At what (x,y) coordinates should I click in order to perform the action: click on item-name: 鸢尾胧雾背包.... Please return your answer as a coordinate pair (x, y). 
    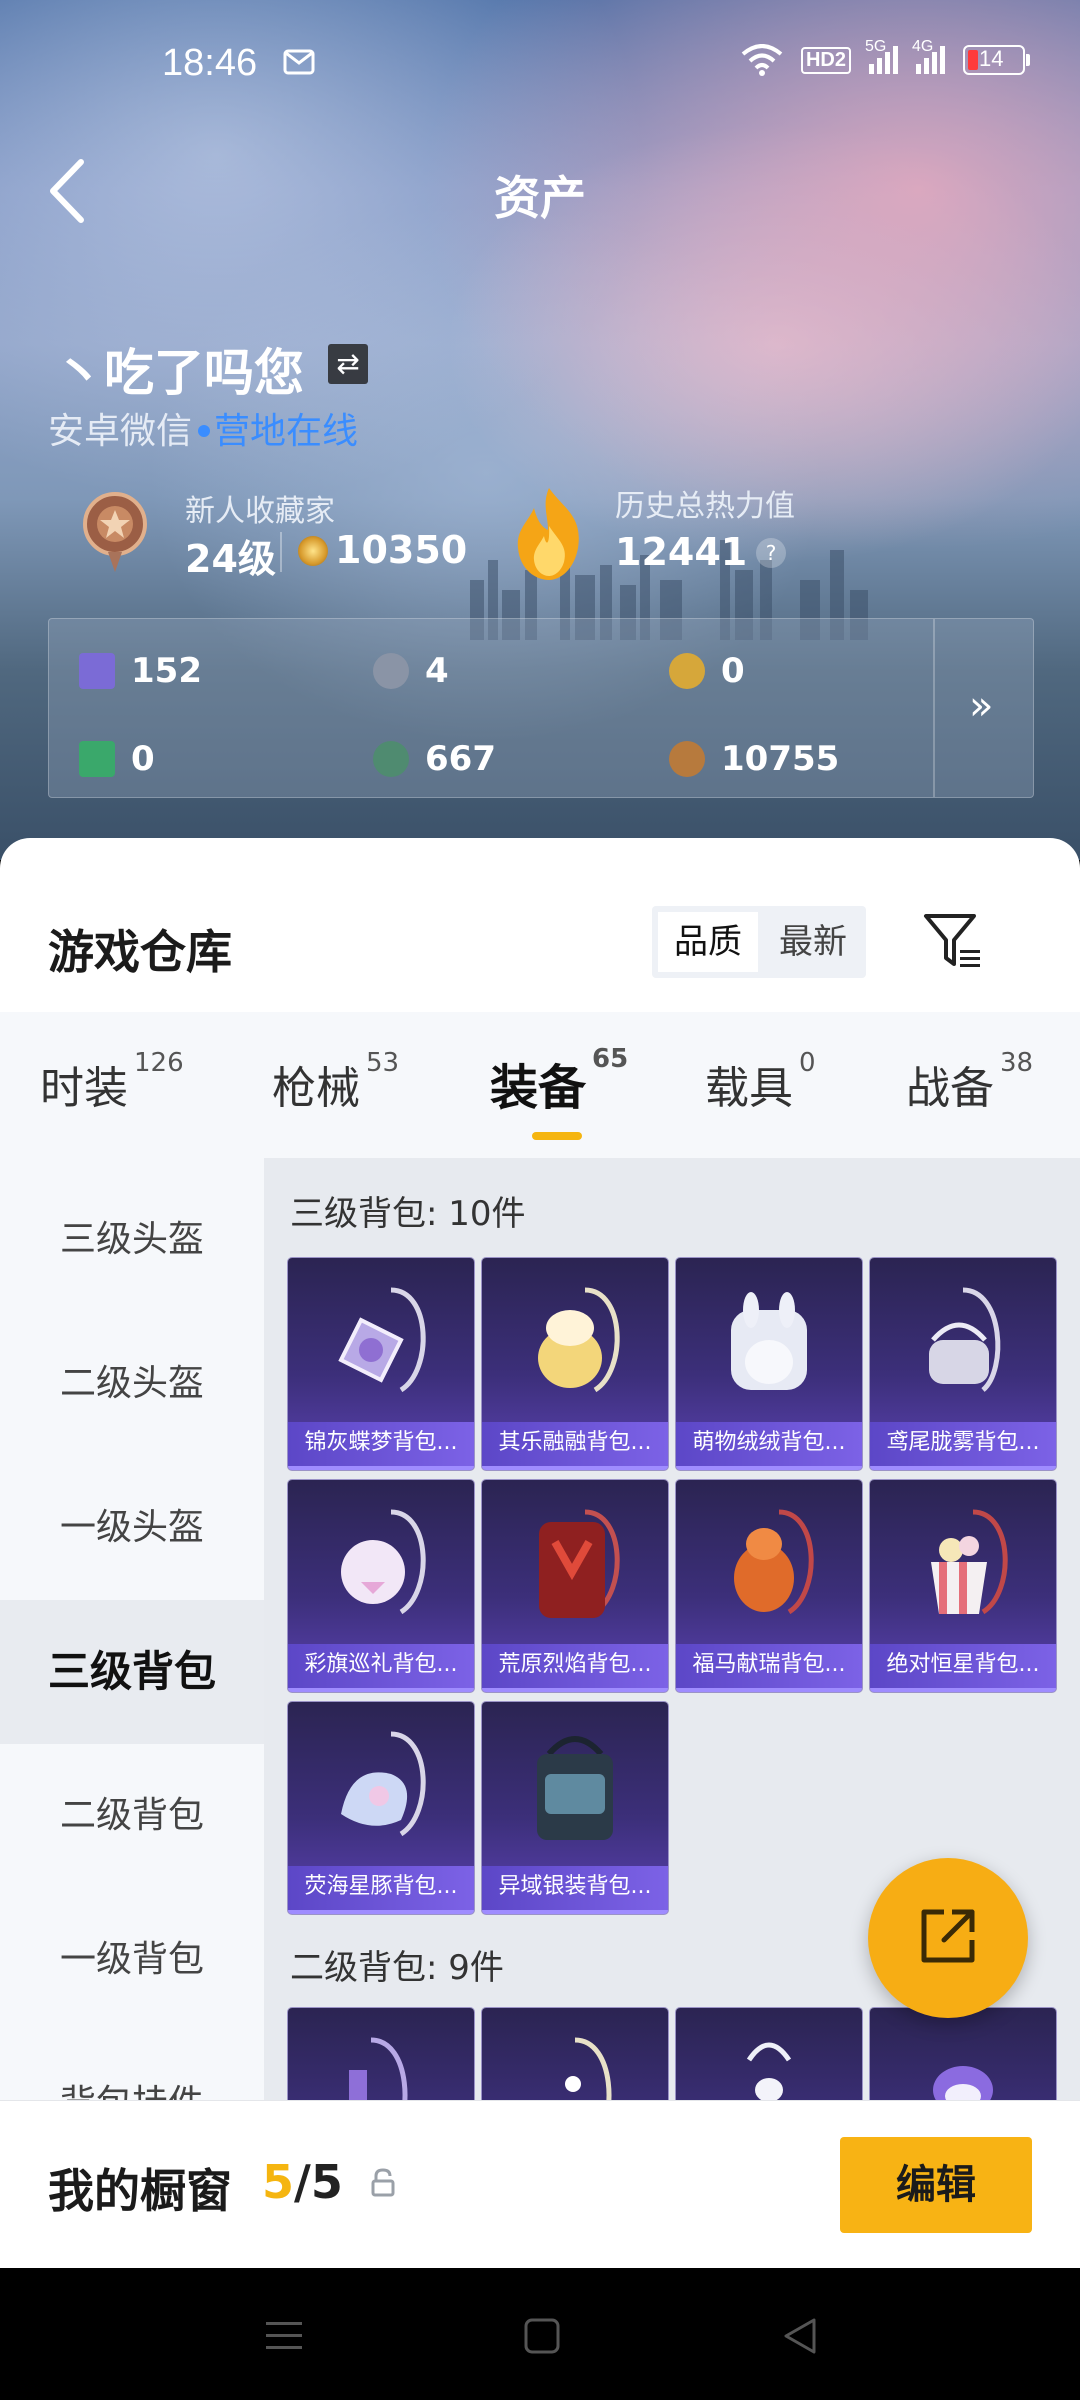
    Looking at the image, I should click on (963, 1446).